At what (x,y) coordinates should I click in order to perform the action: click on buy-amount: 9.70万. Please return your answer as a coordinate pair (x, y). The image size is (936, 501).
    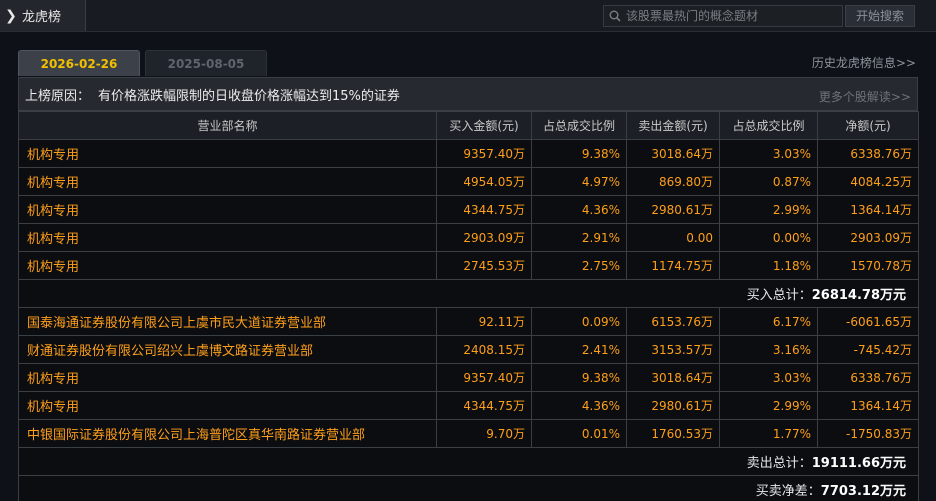
    Looking at the image, I should click on (484, 433).